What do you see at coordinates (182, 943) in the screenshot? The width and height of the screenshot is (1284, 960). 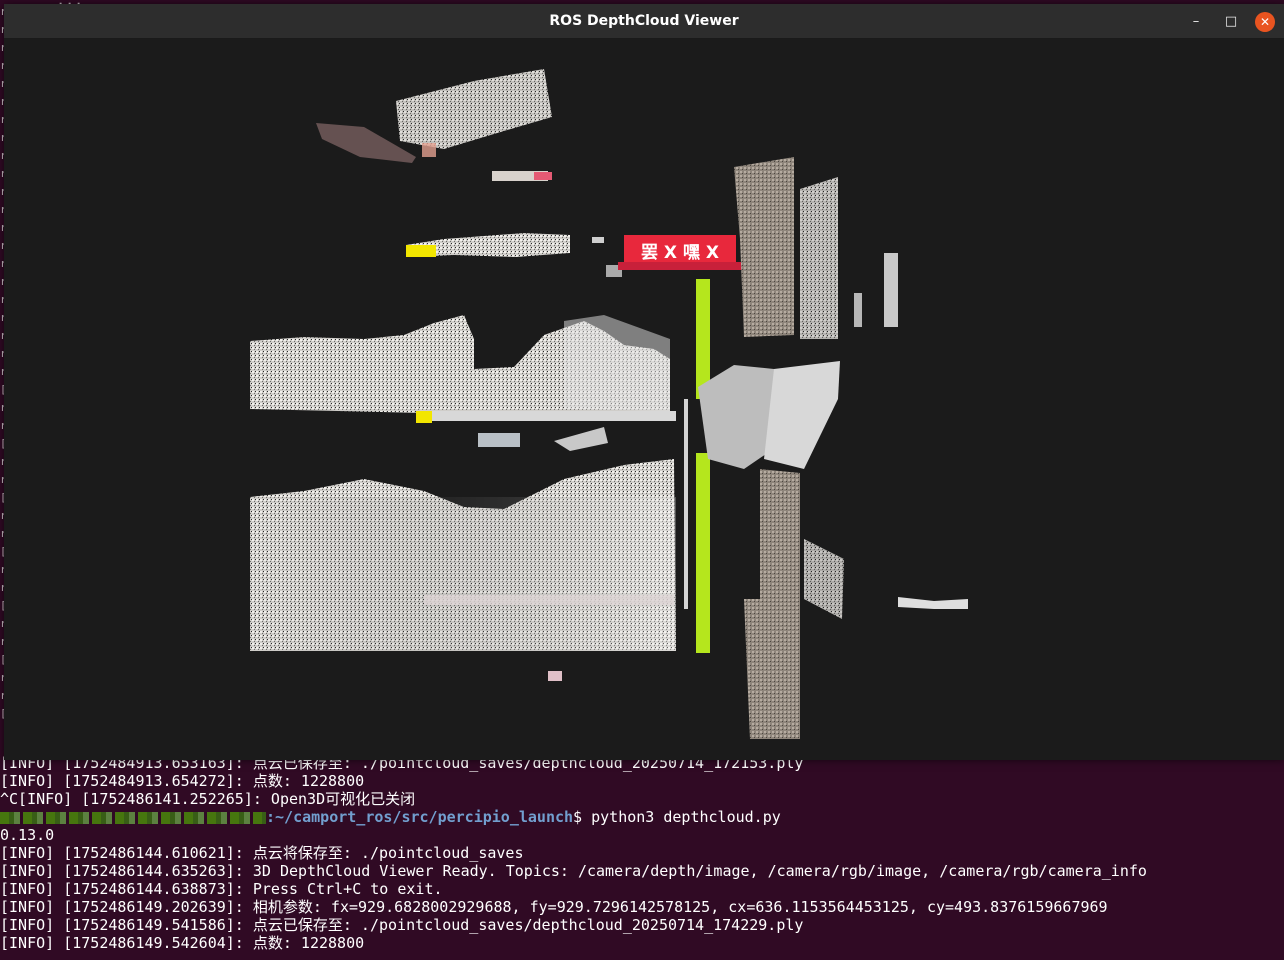 I see `terminal-line: [INFO] [1752486149.542604]: 点数: 1228800` at bounding box center [182, 943].